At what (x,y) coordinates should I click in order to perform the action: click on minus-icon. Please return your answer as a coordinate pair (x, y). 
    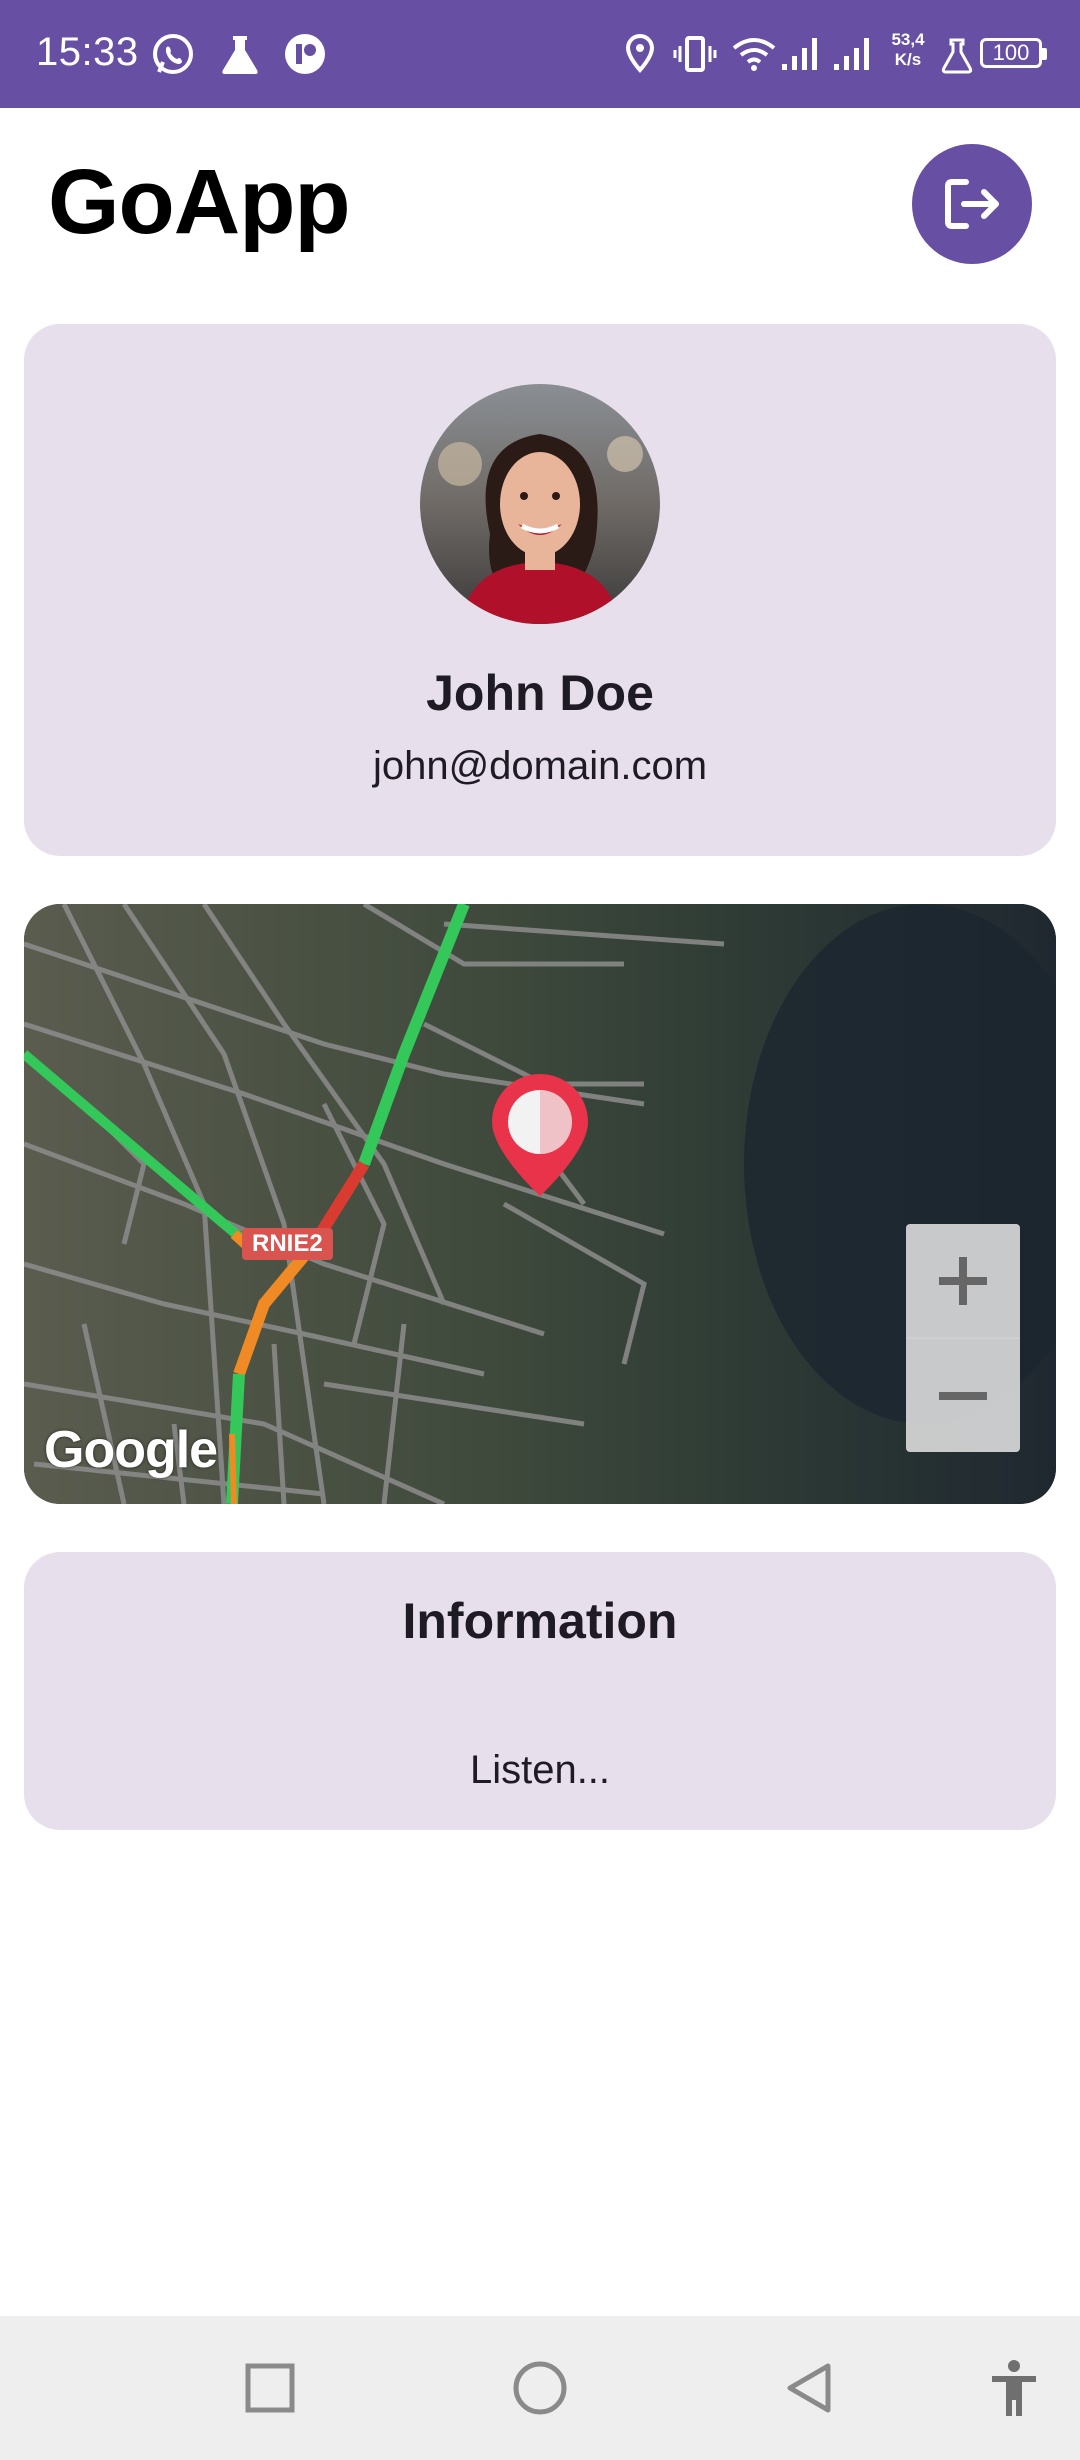
    Looking at the image, I should click on (963, 1395).